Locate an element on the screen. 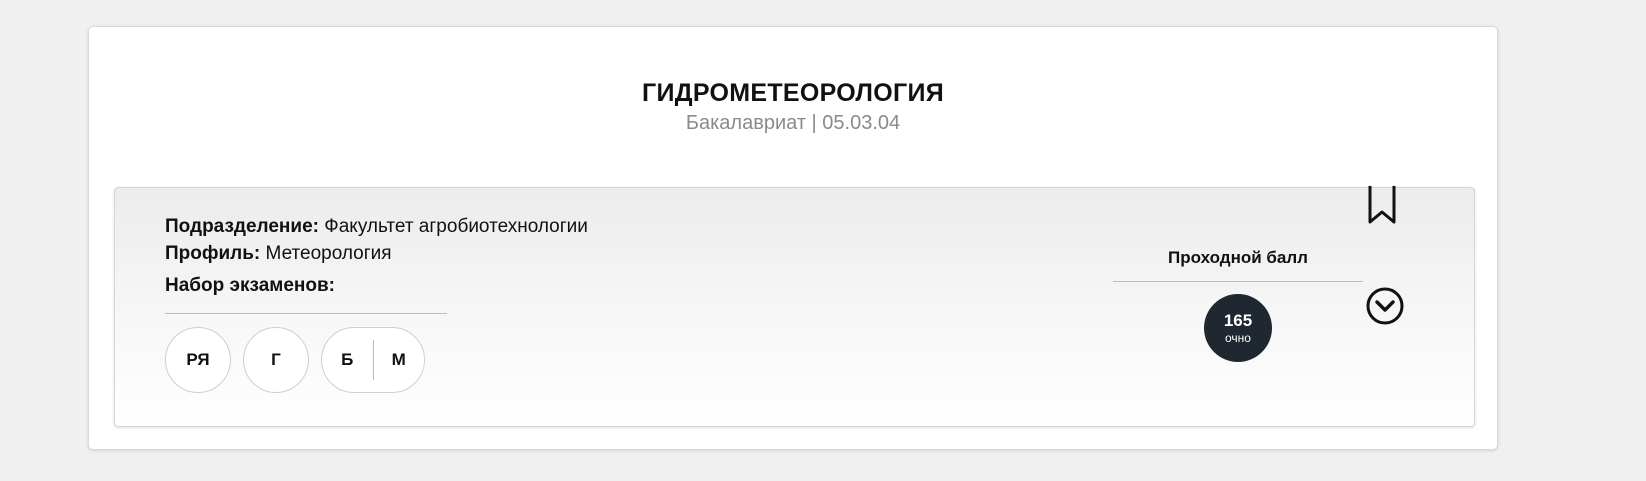 This screenshot has width=1646, height=481. bookmark-icon is located at coordinates (1382, 206).